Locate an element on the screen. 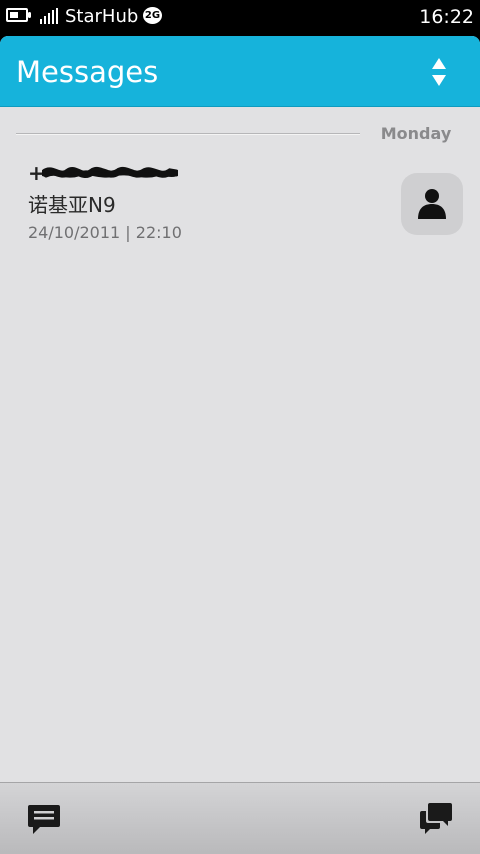 The width and height of the screenshot is (480, 854). battery-icon is located at coordinates (17, 15).